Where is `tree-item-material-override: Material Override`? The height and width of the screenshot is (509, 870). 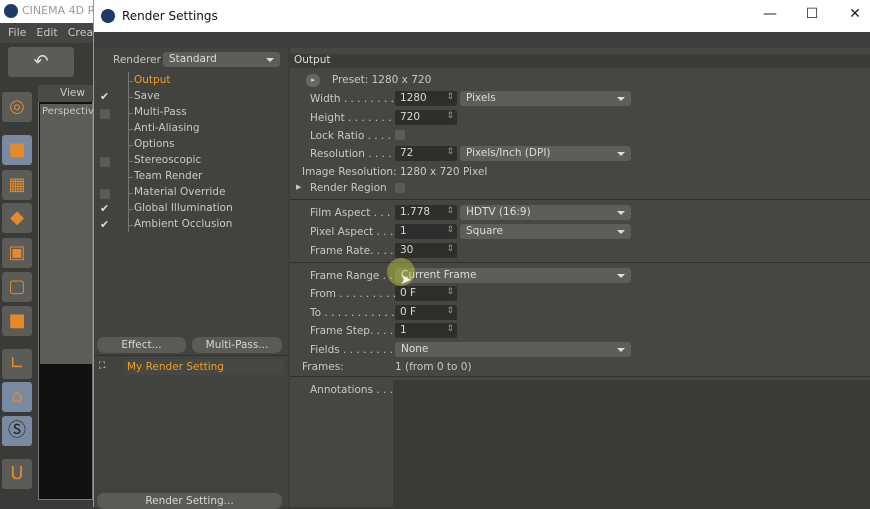
tree-item-material-override: Material Override is located at coordinates (176, 192).